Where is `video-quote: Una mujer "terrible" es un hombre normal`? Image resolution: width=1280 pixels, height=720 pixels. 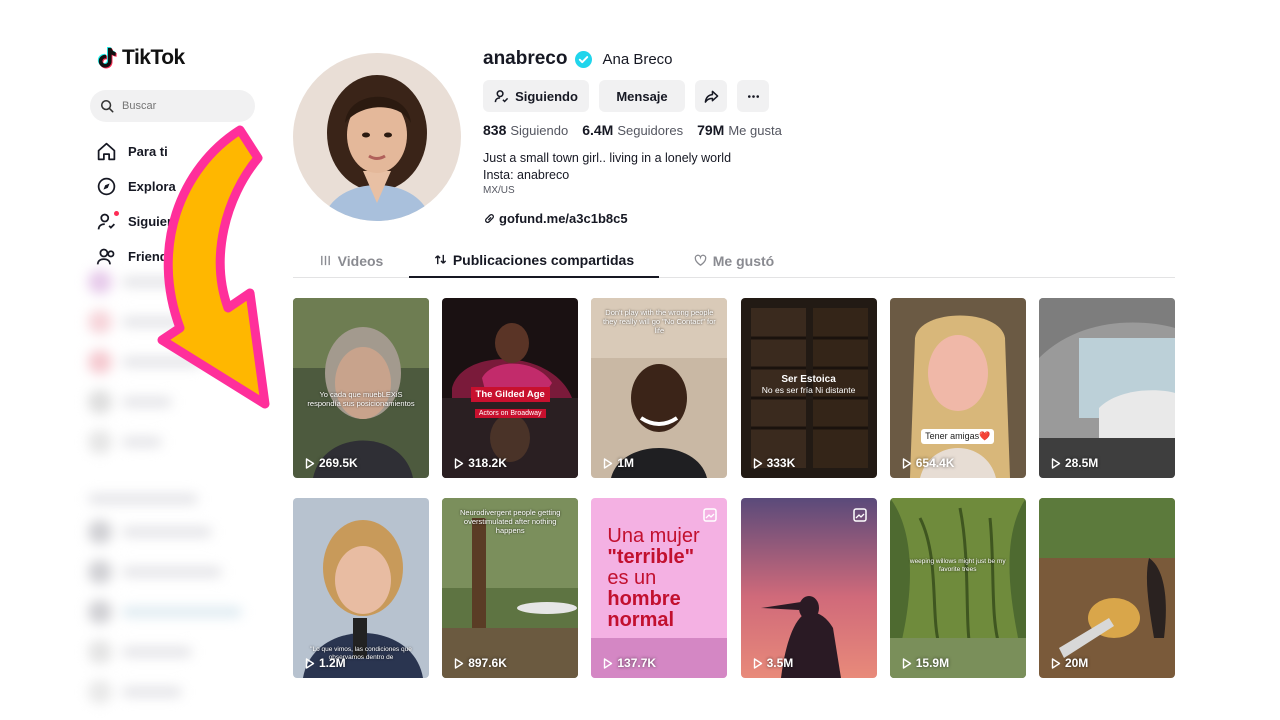 video-quote: Una mujer "terrible" es un hombre normal is located at coordinates (653, 578).